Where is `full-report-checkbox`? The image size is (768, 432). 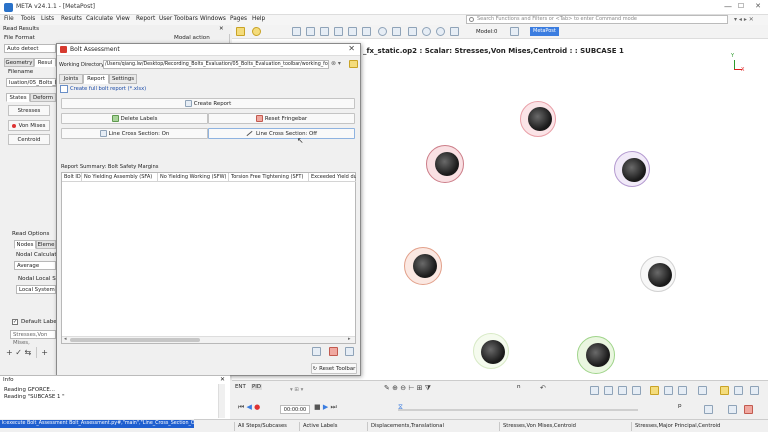
full-report-checkbox is located at coordinates (64, 89).